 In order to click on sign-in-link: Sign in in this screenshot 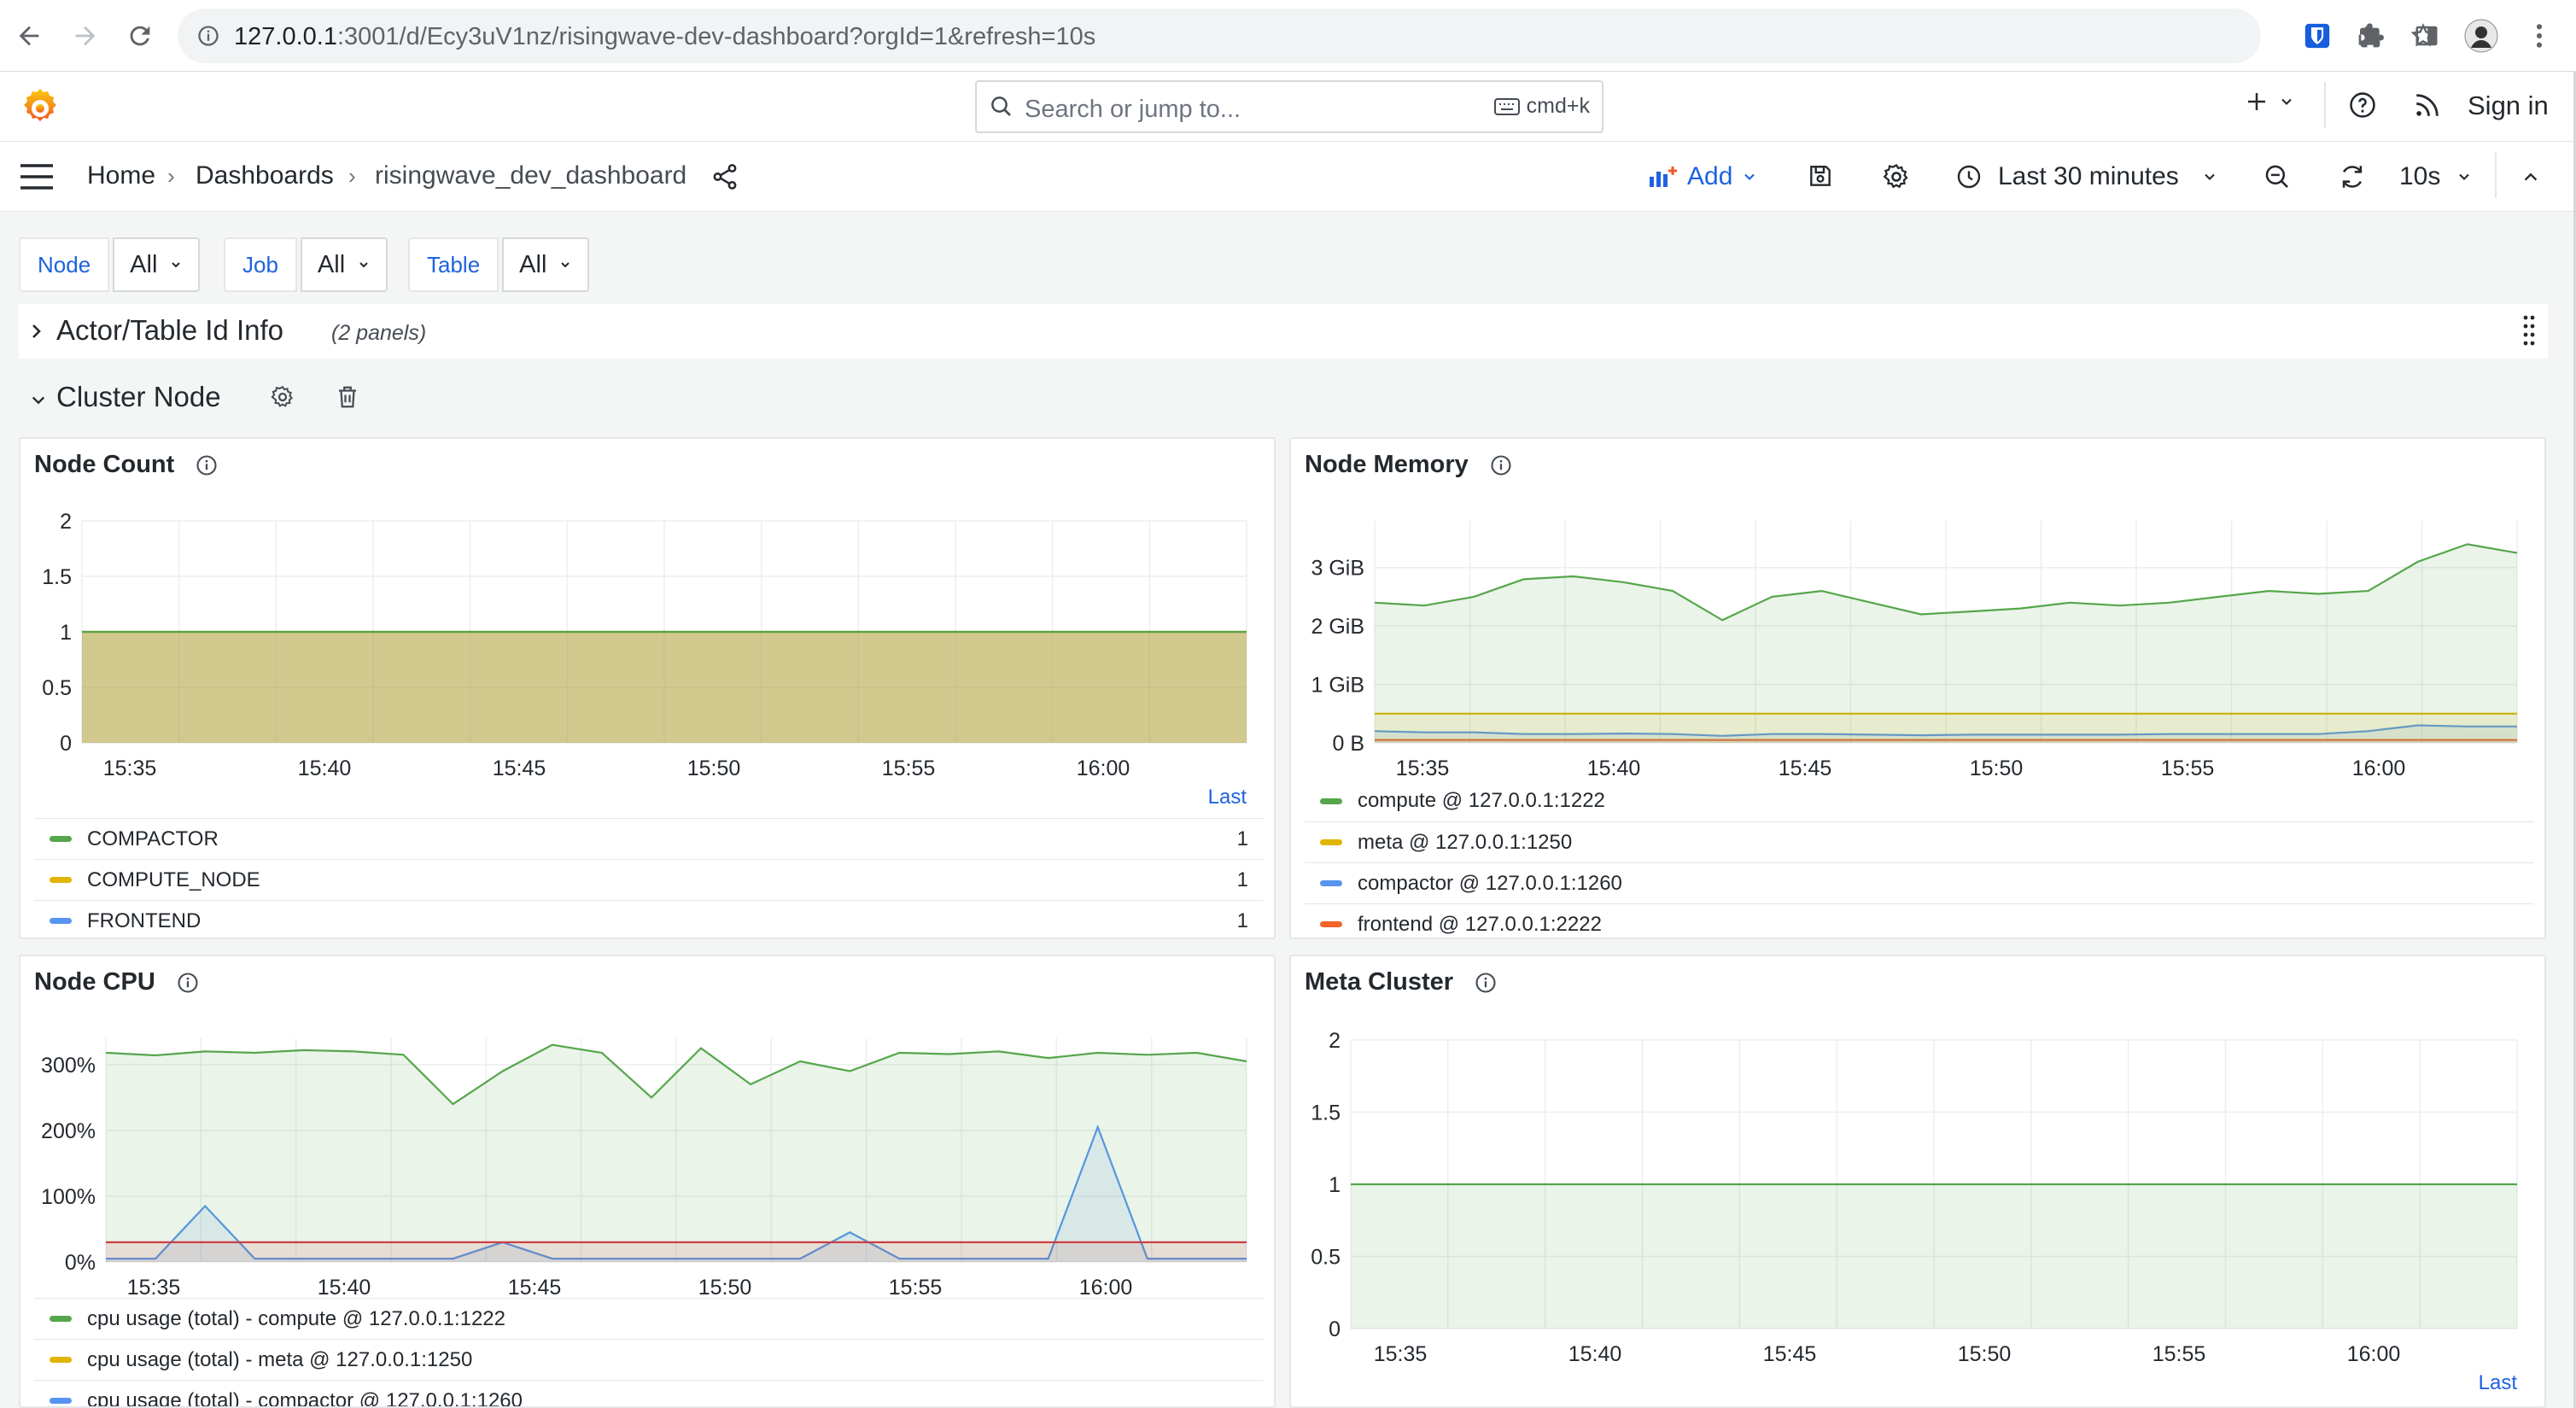, I will do `click(2508, 106)`.